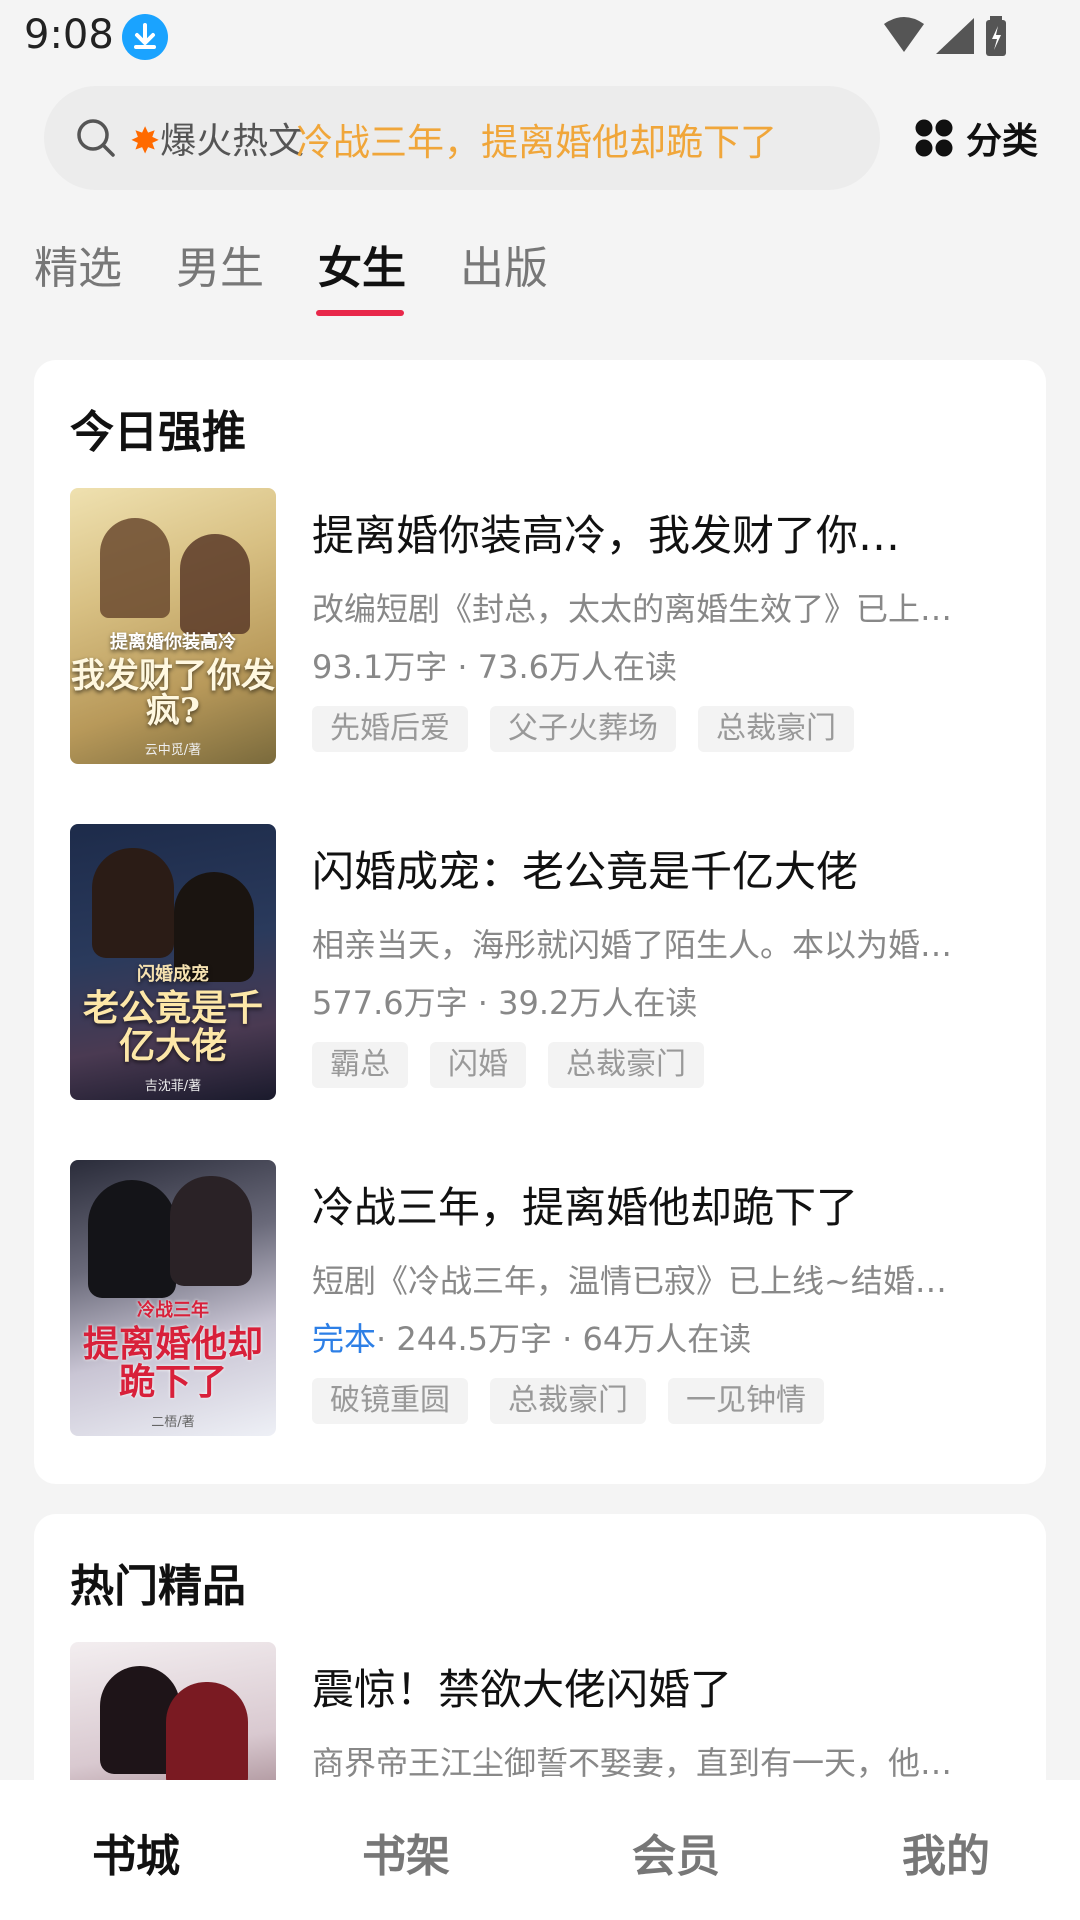  Describe the element at coordinates (495, 667) in the screenshot. I see `book-meta: 93.1万字 · 73.6万人在读` at that location.